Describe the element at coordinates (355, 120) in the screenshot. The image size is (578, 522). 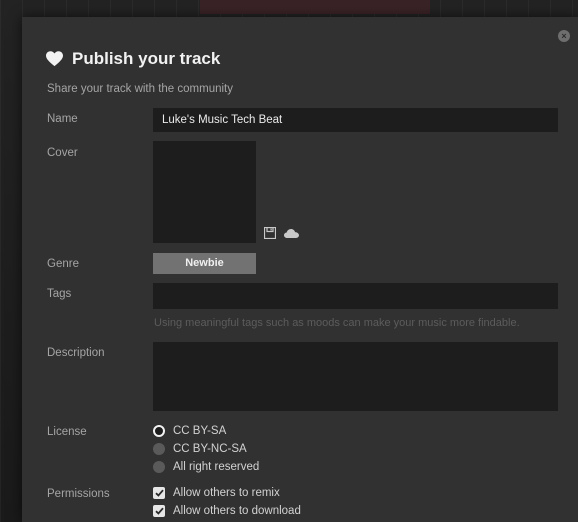
I see `name-input` at that location.